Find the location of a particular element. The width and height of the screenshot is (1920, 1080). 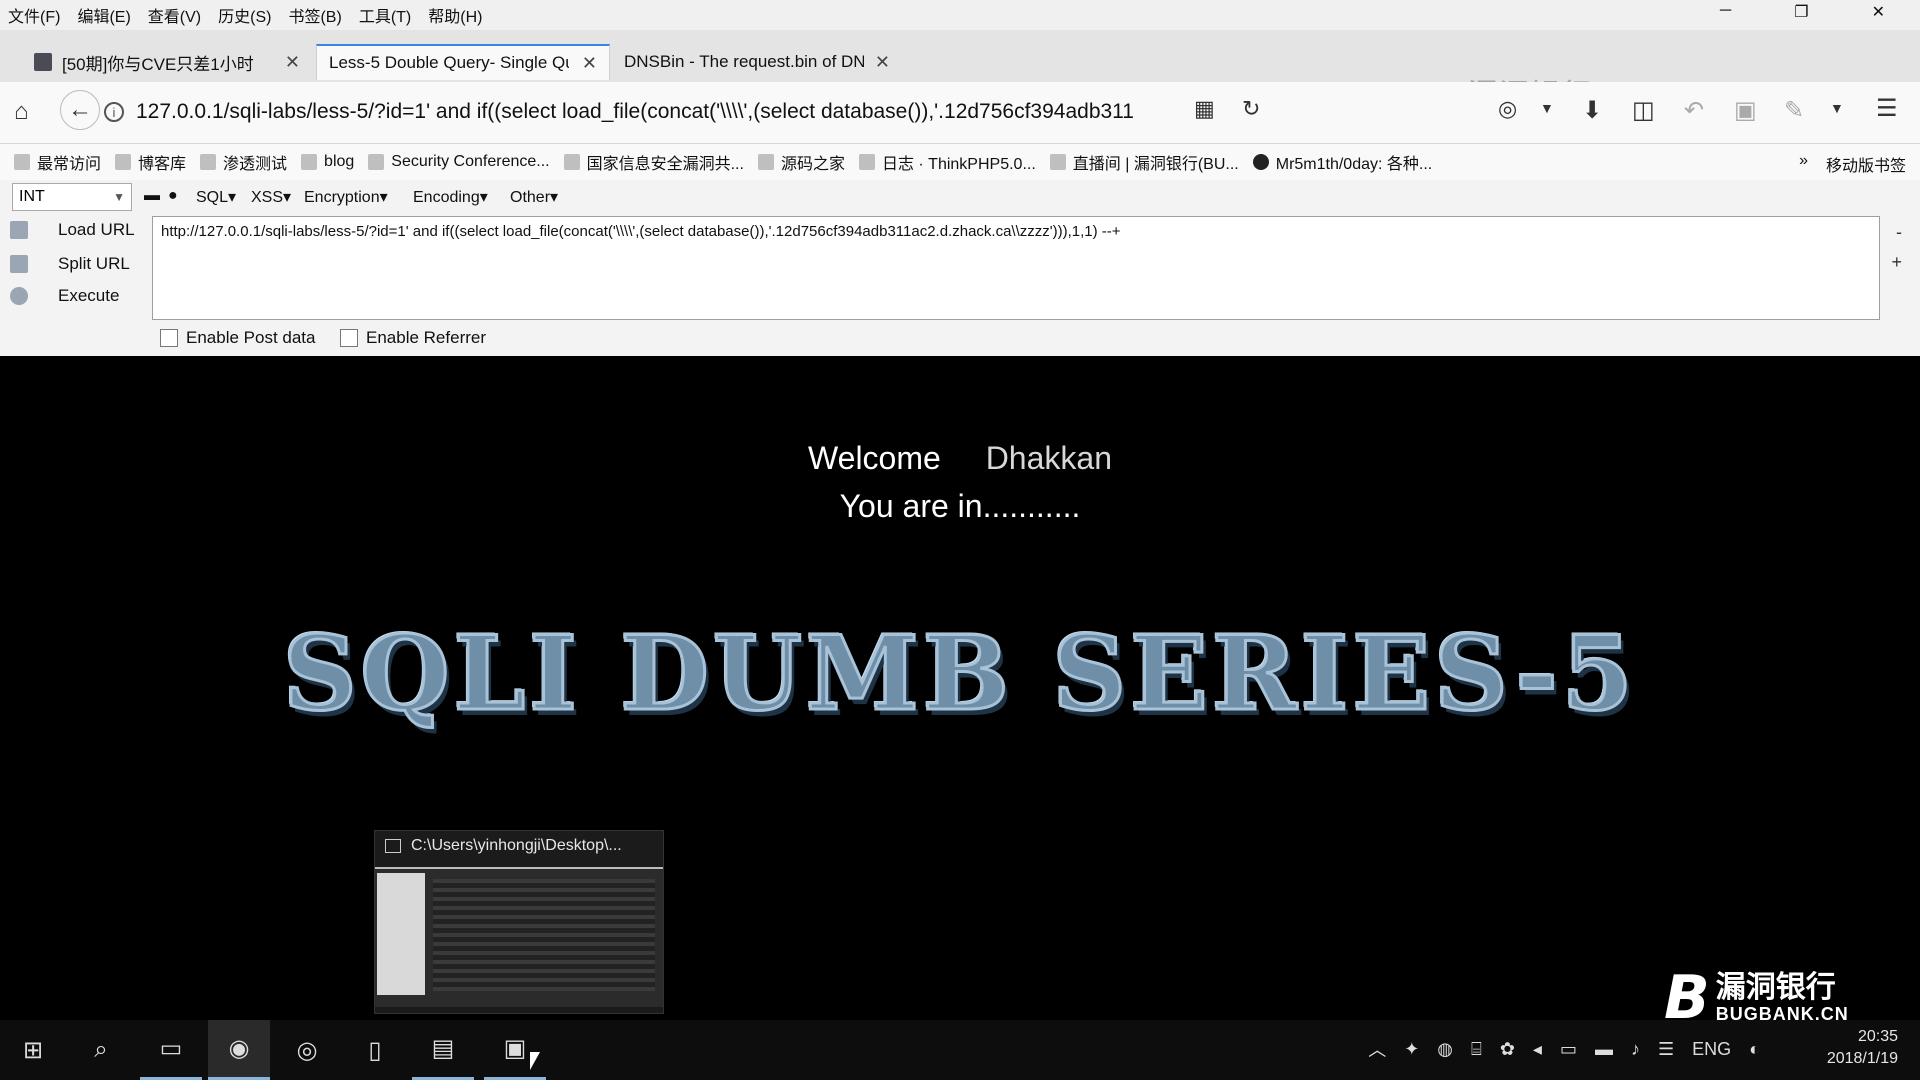

load-url-label: Load URL is located at coordinates (96, 229).